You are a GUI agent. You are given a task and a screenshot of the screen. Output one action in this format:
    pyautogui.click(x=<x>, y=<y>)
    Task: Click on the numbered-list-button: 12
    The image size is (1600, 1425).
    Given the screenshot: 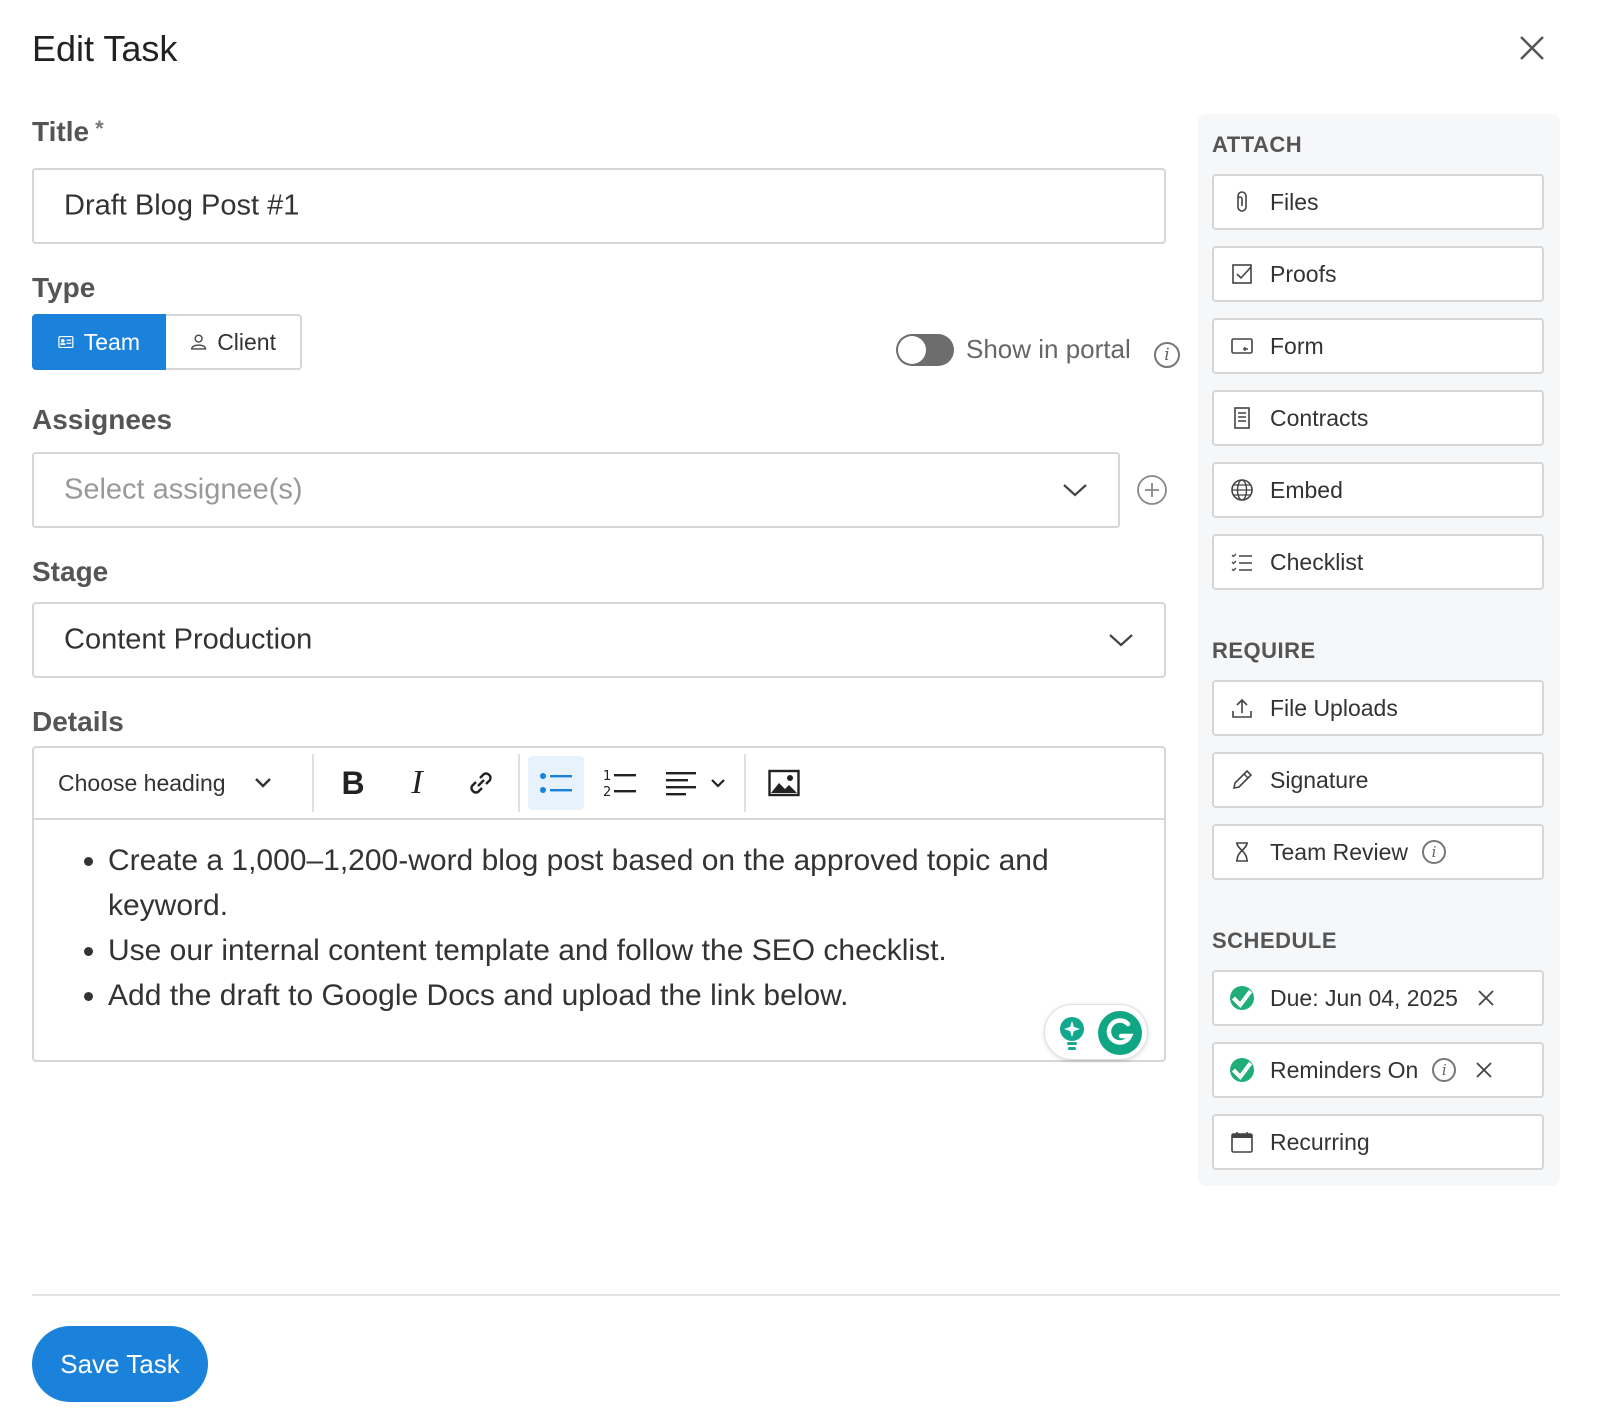 What is the action you would take?
    pyautogui.click(x=620, y=783)
    